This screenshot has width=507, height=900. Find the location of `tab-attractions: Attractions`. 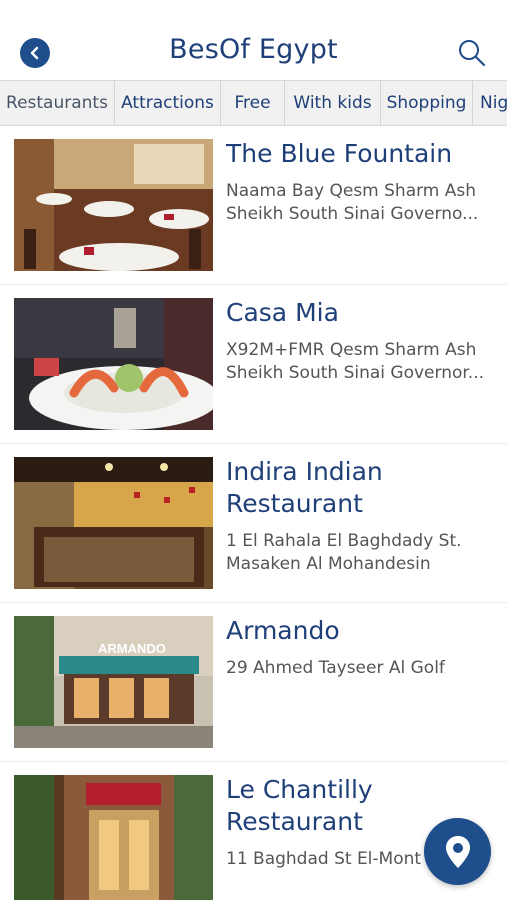

tab-attractions: Attractions is located at coordinates (168, 103).